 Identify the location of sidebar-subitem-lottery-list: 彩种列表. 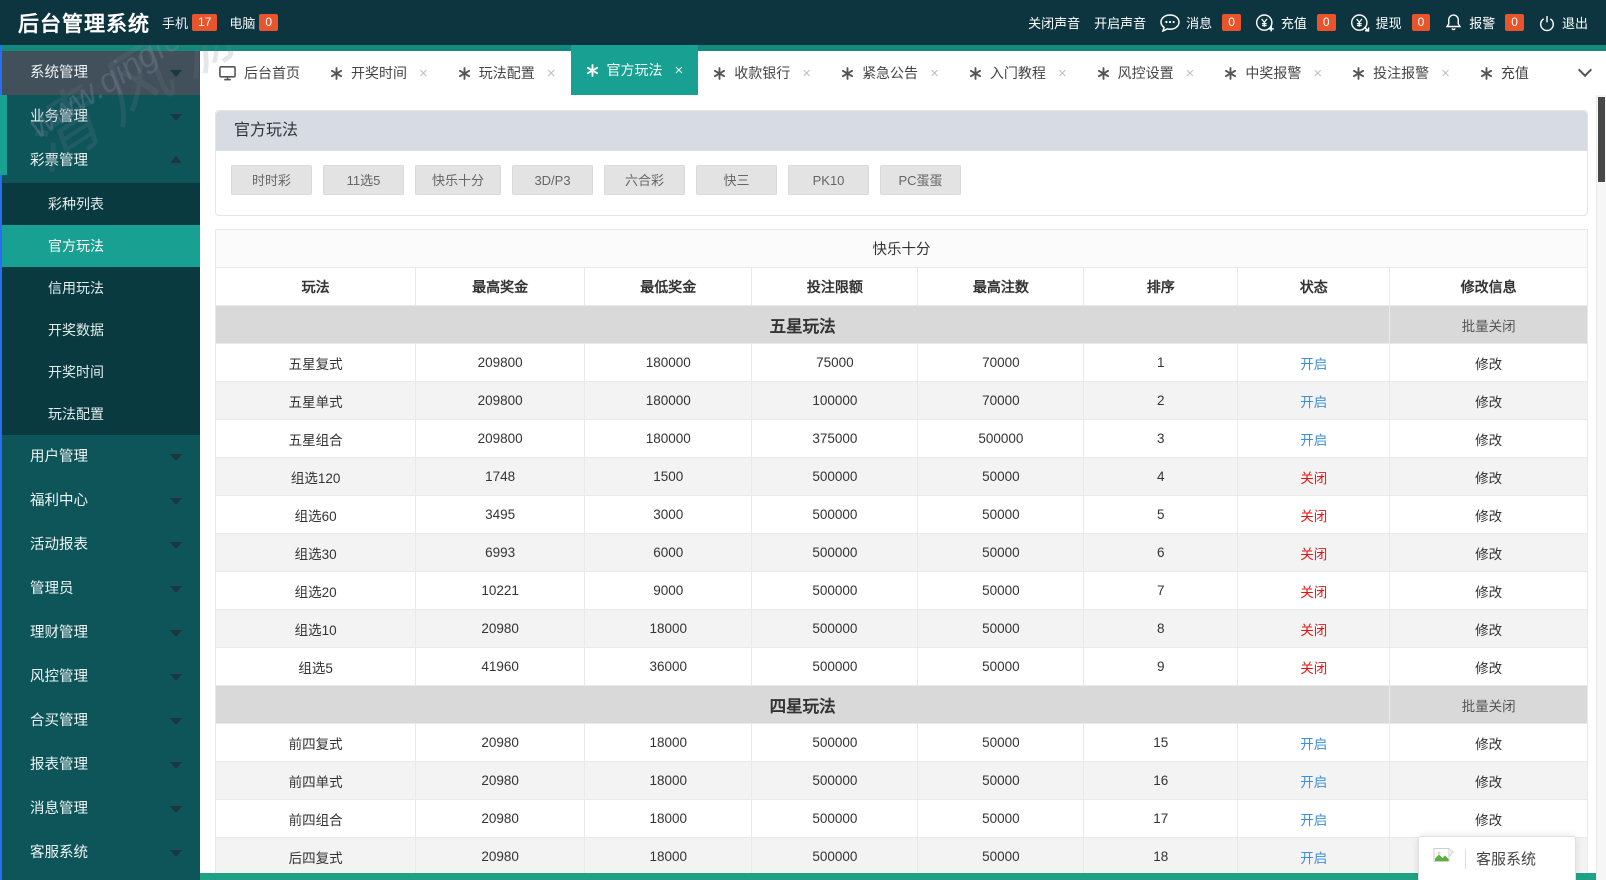
(100, 204).